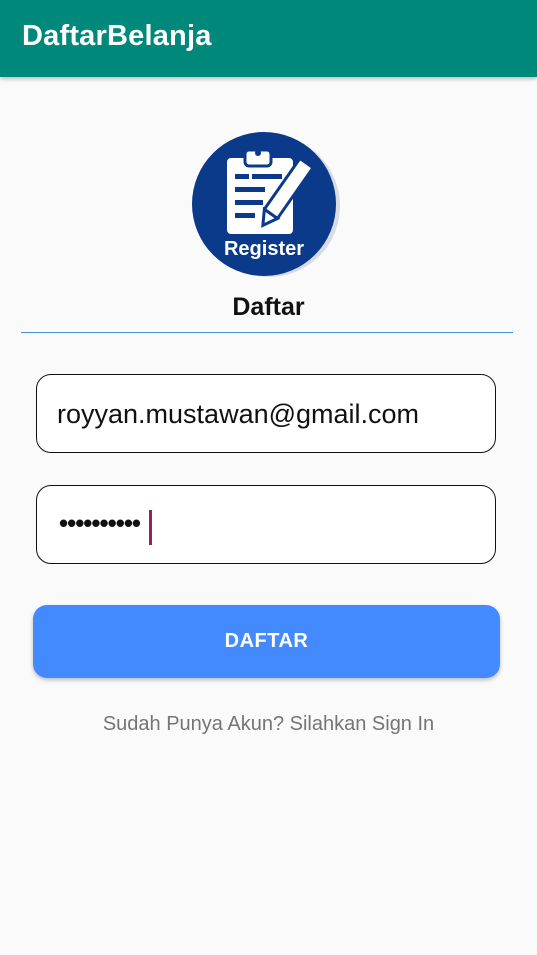  What do you see at coordinates (264, 249) in the screenshot?
I see `logo-label: Register` at bounding box center [264, 249].